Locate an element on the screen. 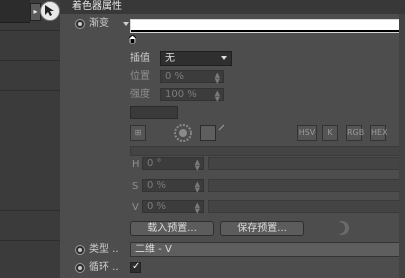  h-slider is located at coordinates (306, 163).